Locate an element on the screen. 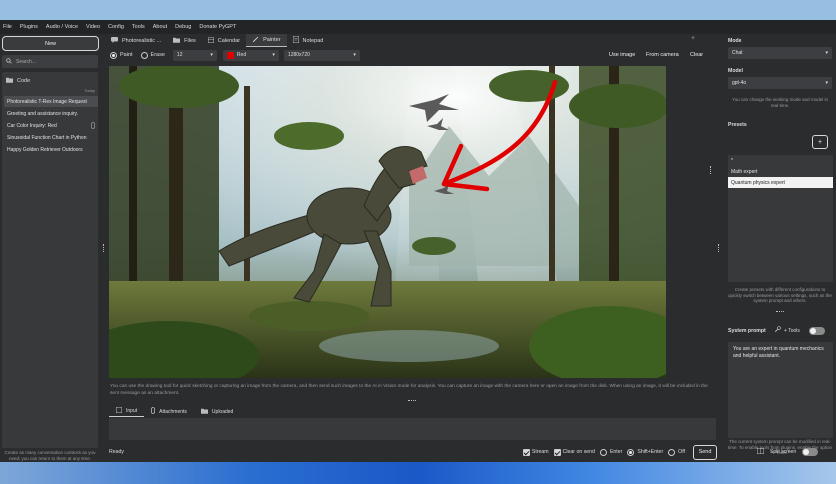 The image size is (836, 484). model-value: gpt-4o is located at coordinates (739, 83).